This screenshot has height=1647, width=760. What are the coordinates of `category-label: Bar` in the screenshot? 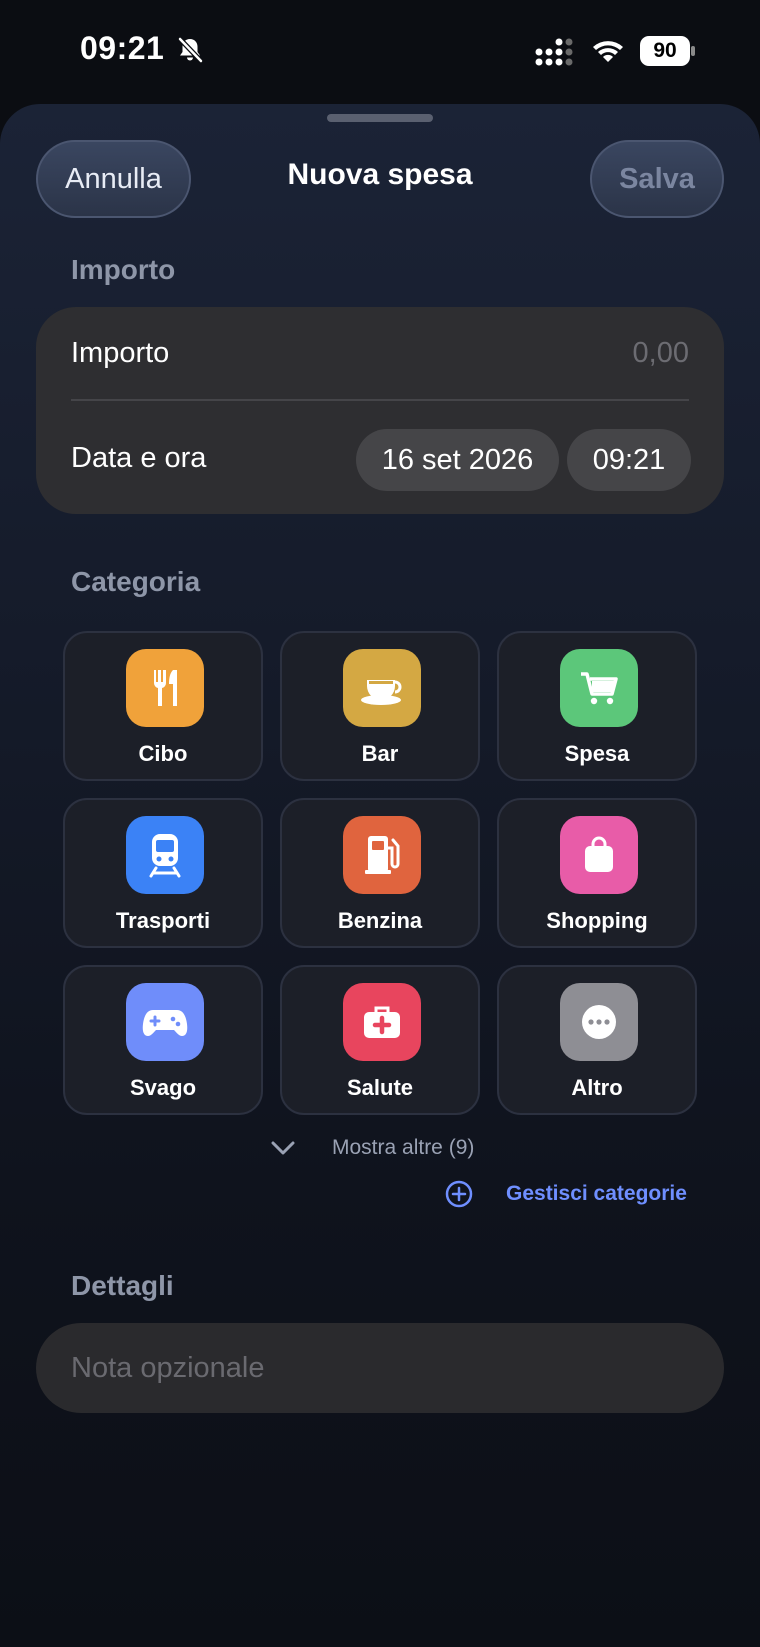 It's located at (380, 753).